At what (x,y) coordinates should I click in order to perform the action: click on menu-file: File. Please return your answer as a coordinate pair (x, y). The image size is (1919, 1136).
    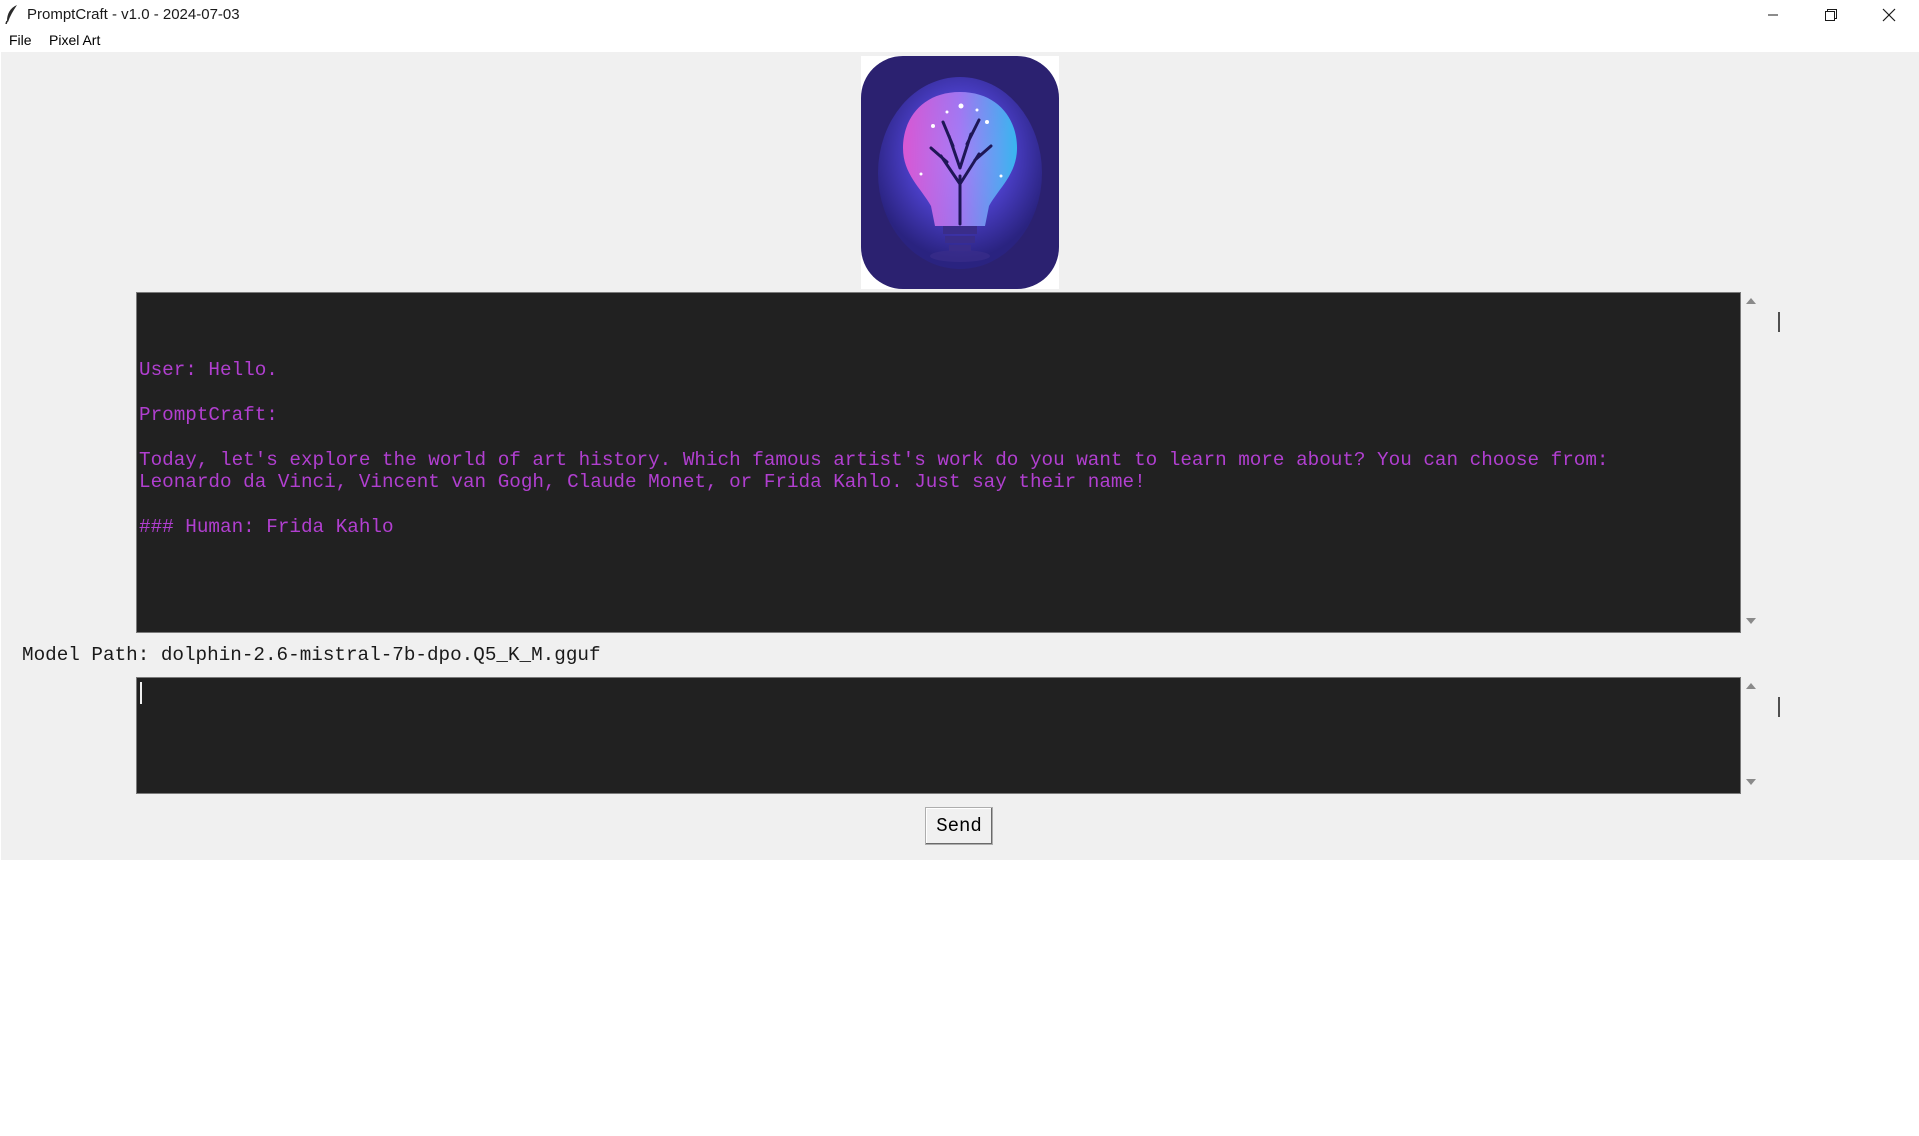
    Looking at the image, I should click on (20, 40).